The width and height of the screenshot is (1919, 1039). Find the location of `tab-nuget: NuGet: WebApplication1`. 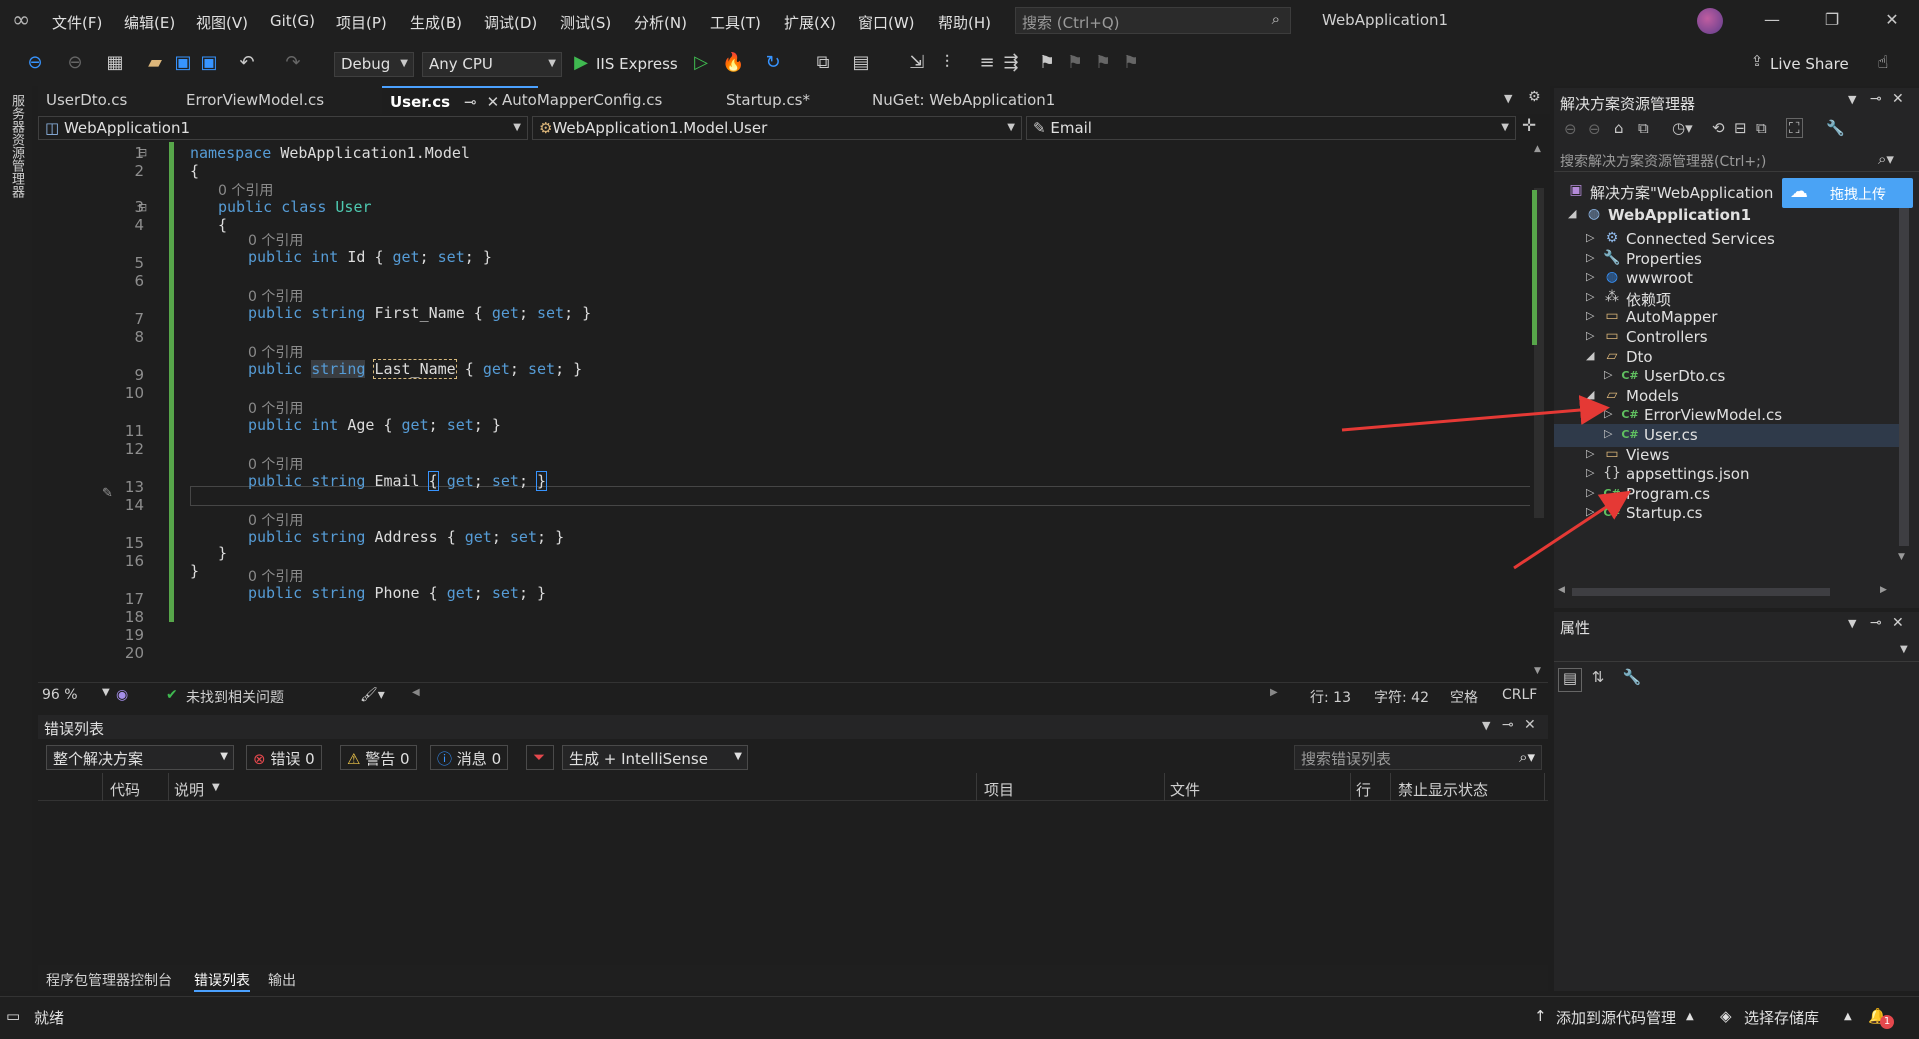

tab-nuget: NuGet: WebApplication1 is located at coordinates (963, 100).